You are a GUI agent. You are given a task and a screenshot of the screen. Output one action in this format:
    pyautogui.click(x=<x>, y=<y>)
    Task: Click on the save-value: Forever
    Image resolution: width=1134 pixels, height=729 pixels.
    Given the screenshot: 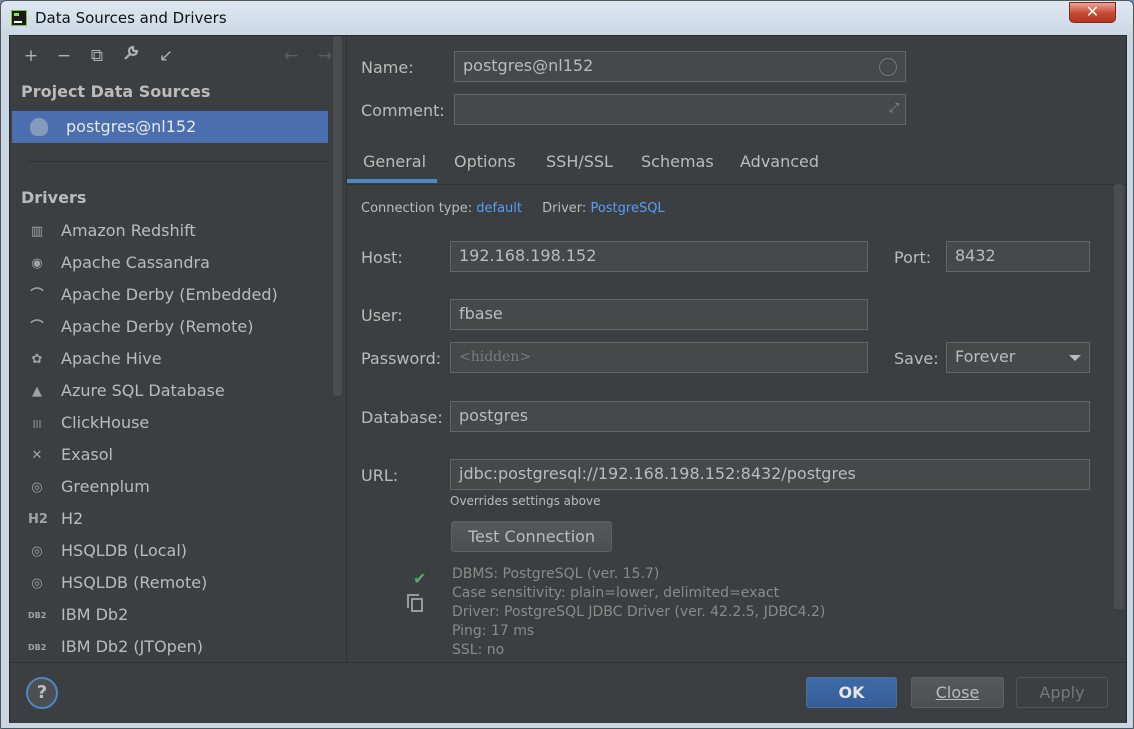 What is the action you would take?
    pyautogui.click(x=985, y=356)
    